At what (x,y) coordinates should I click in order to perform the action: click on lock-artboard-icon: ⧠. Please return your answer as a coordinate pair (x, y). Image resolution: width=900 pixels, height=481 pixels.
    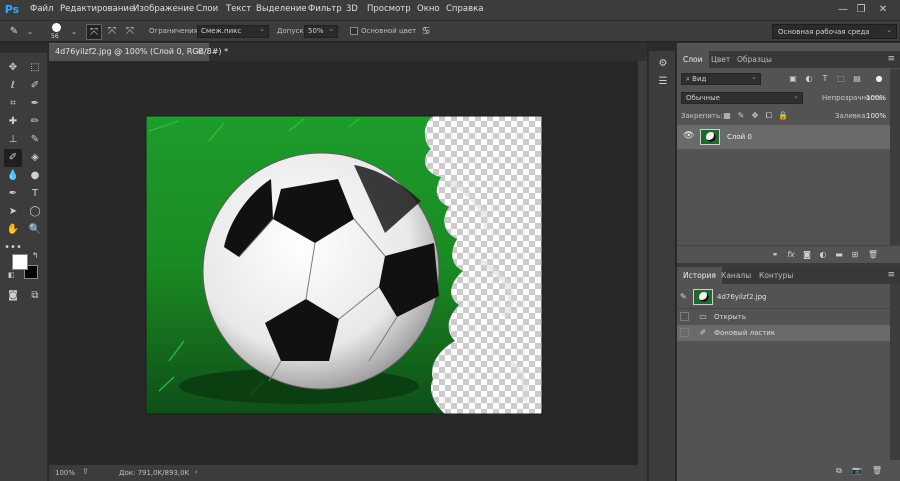
    Looking at the image, I should click on (769, 116).